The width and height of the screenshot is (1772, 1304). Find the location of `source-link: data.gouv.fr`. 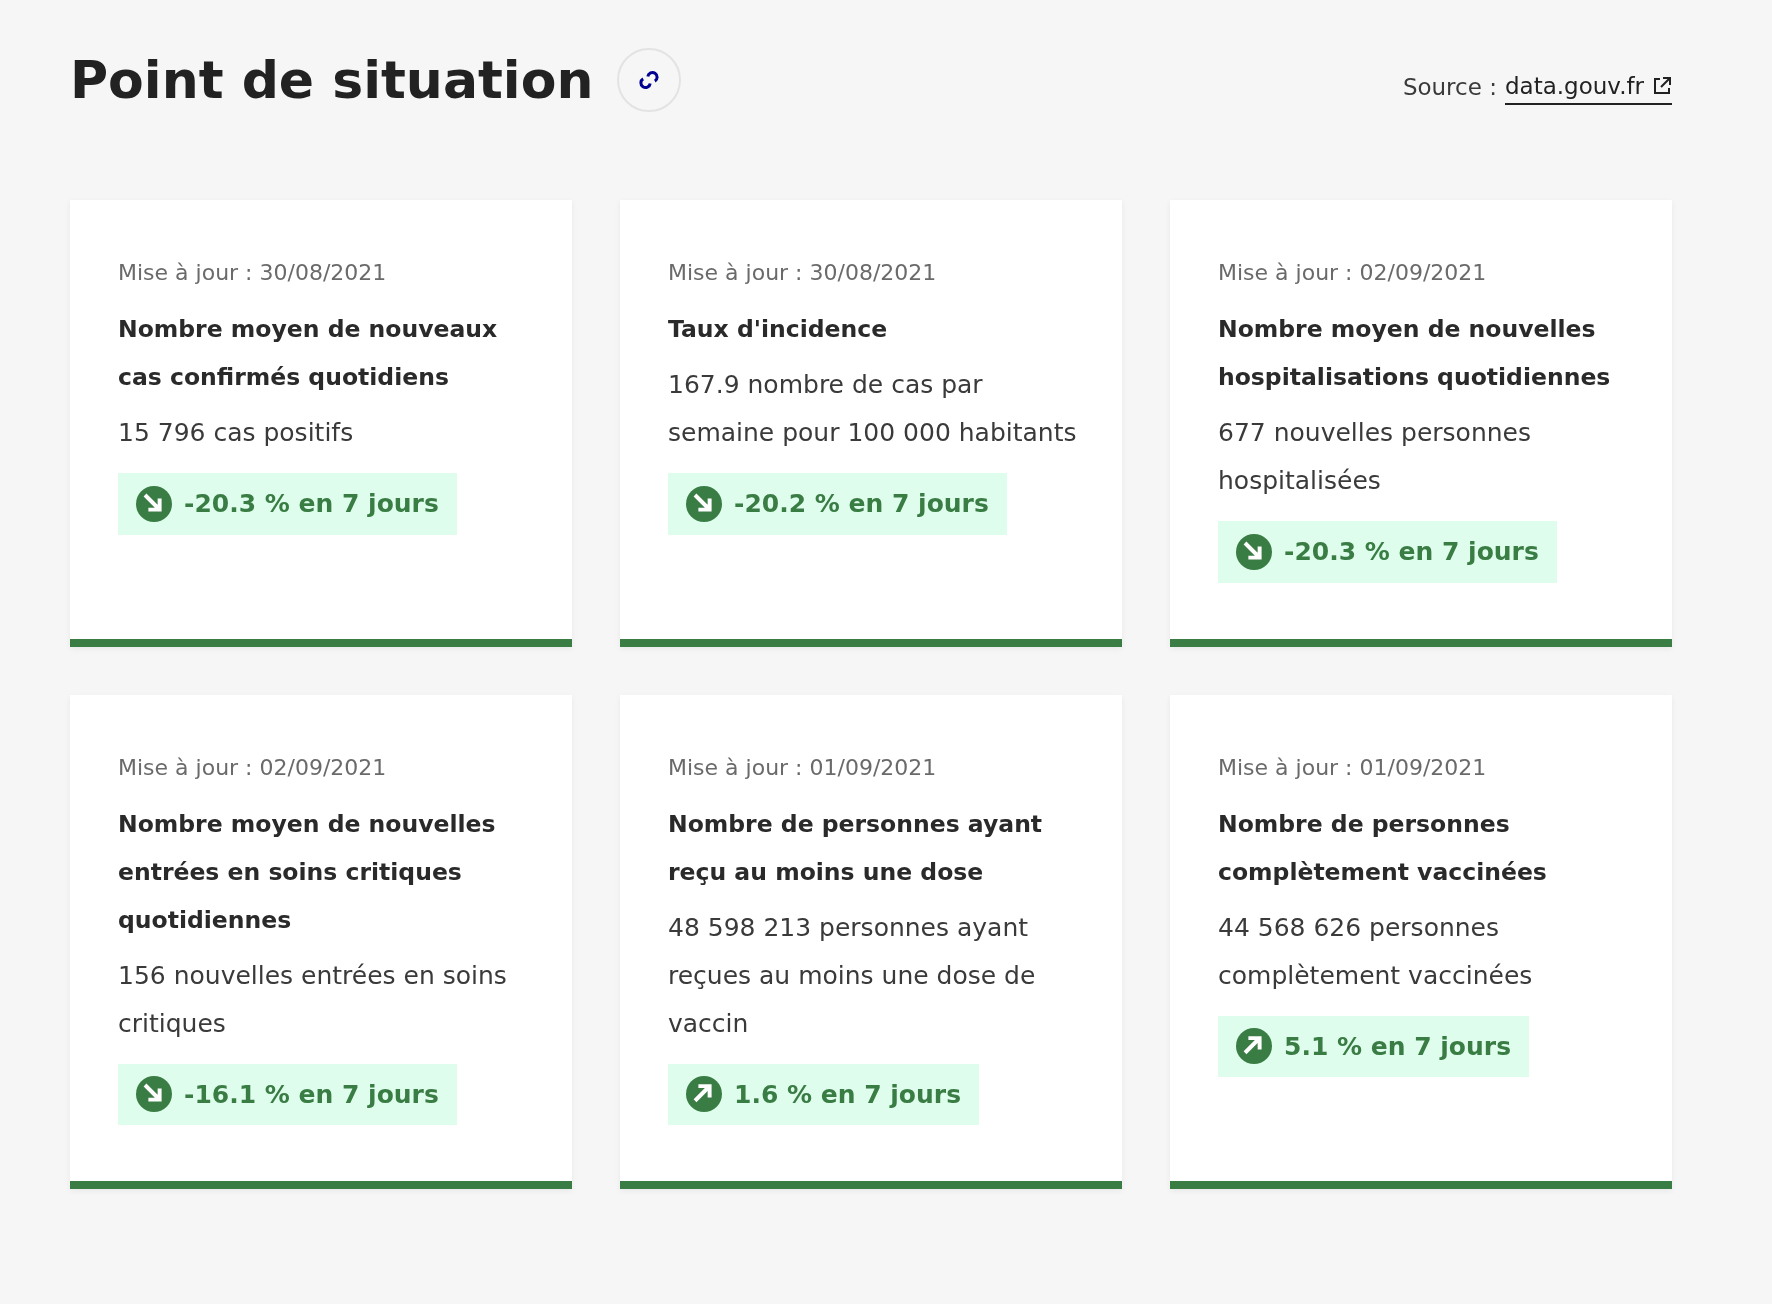

source-link: data.gouv.fr is located at coordinates (1588, 87).